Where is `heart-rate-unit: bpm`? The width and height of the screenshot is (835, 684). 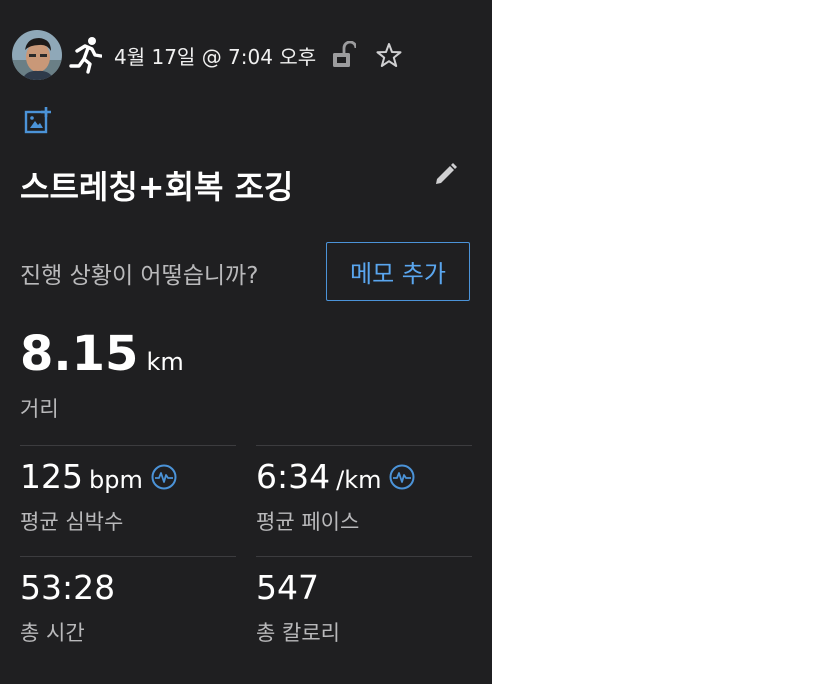 heart-rate-unit: bpm is located at coordinates (116, 480).